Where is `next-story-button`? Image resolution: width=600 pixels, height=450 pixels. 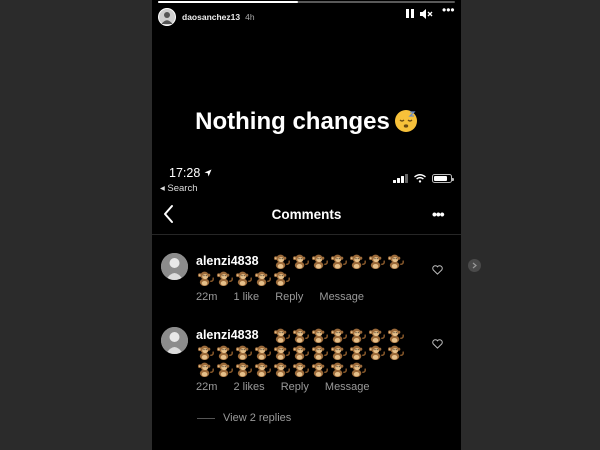 next-story-button is located at coordinates (474, 265).